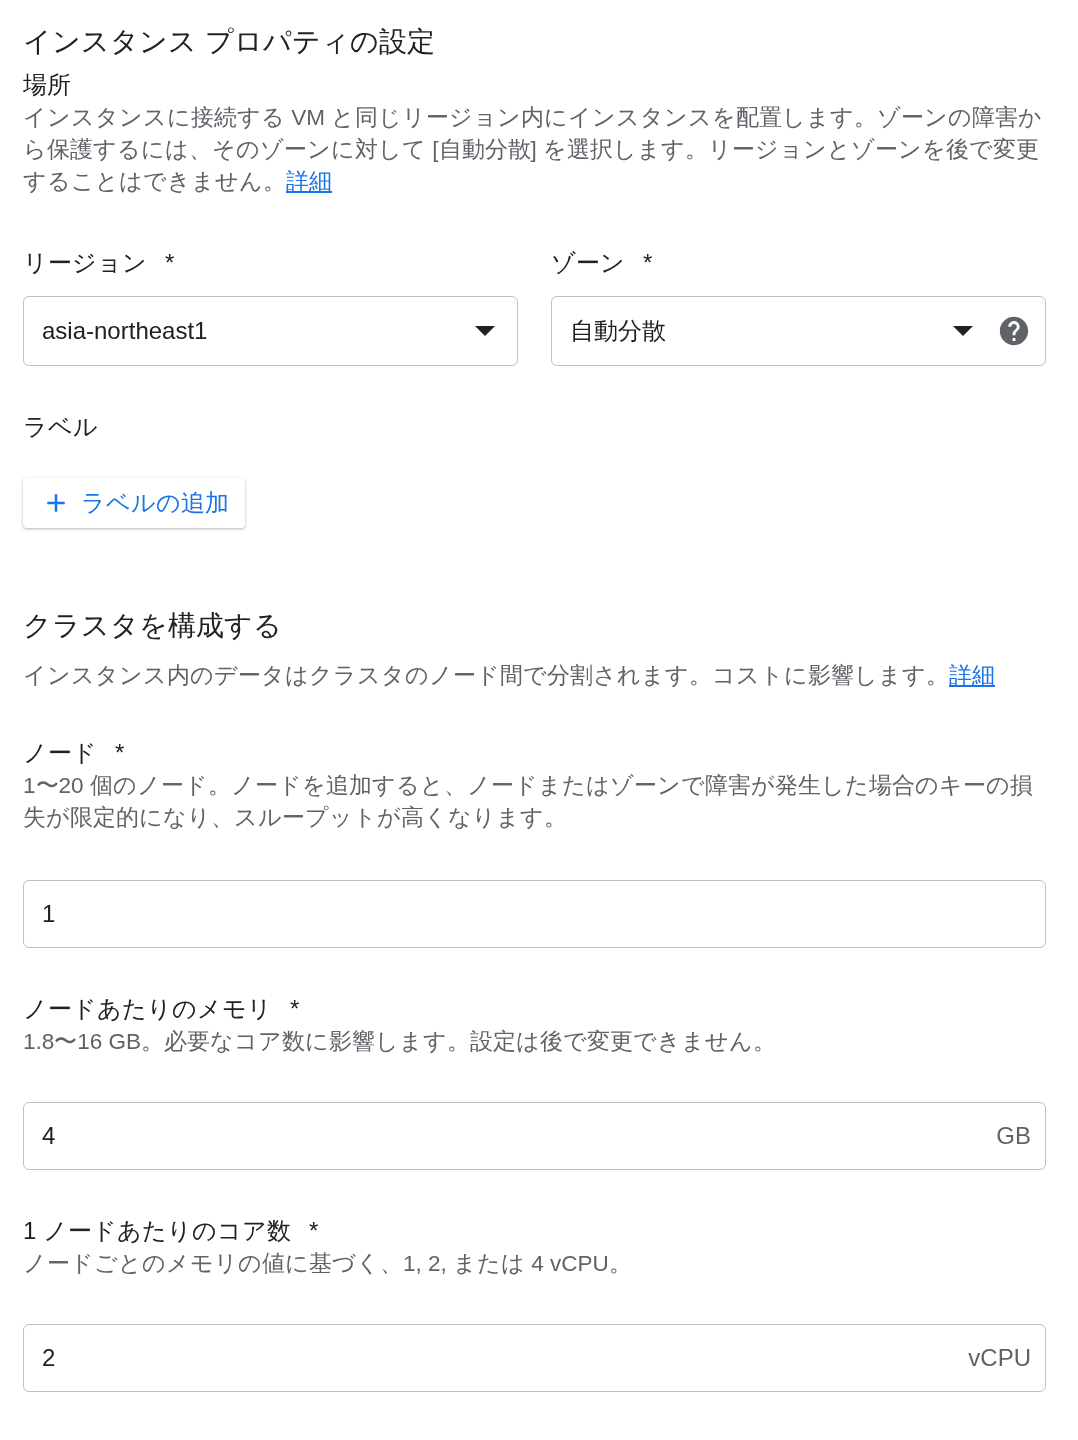 Image resolution: width=1078 pixels, height=1440 pixels. What do you see at coordinates (162, 1009) in the screenshot?
I see `field-label: ノードあたりのメモリ *` at bounding box center [162, 1009].